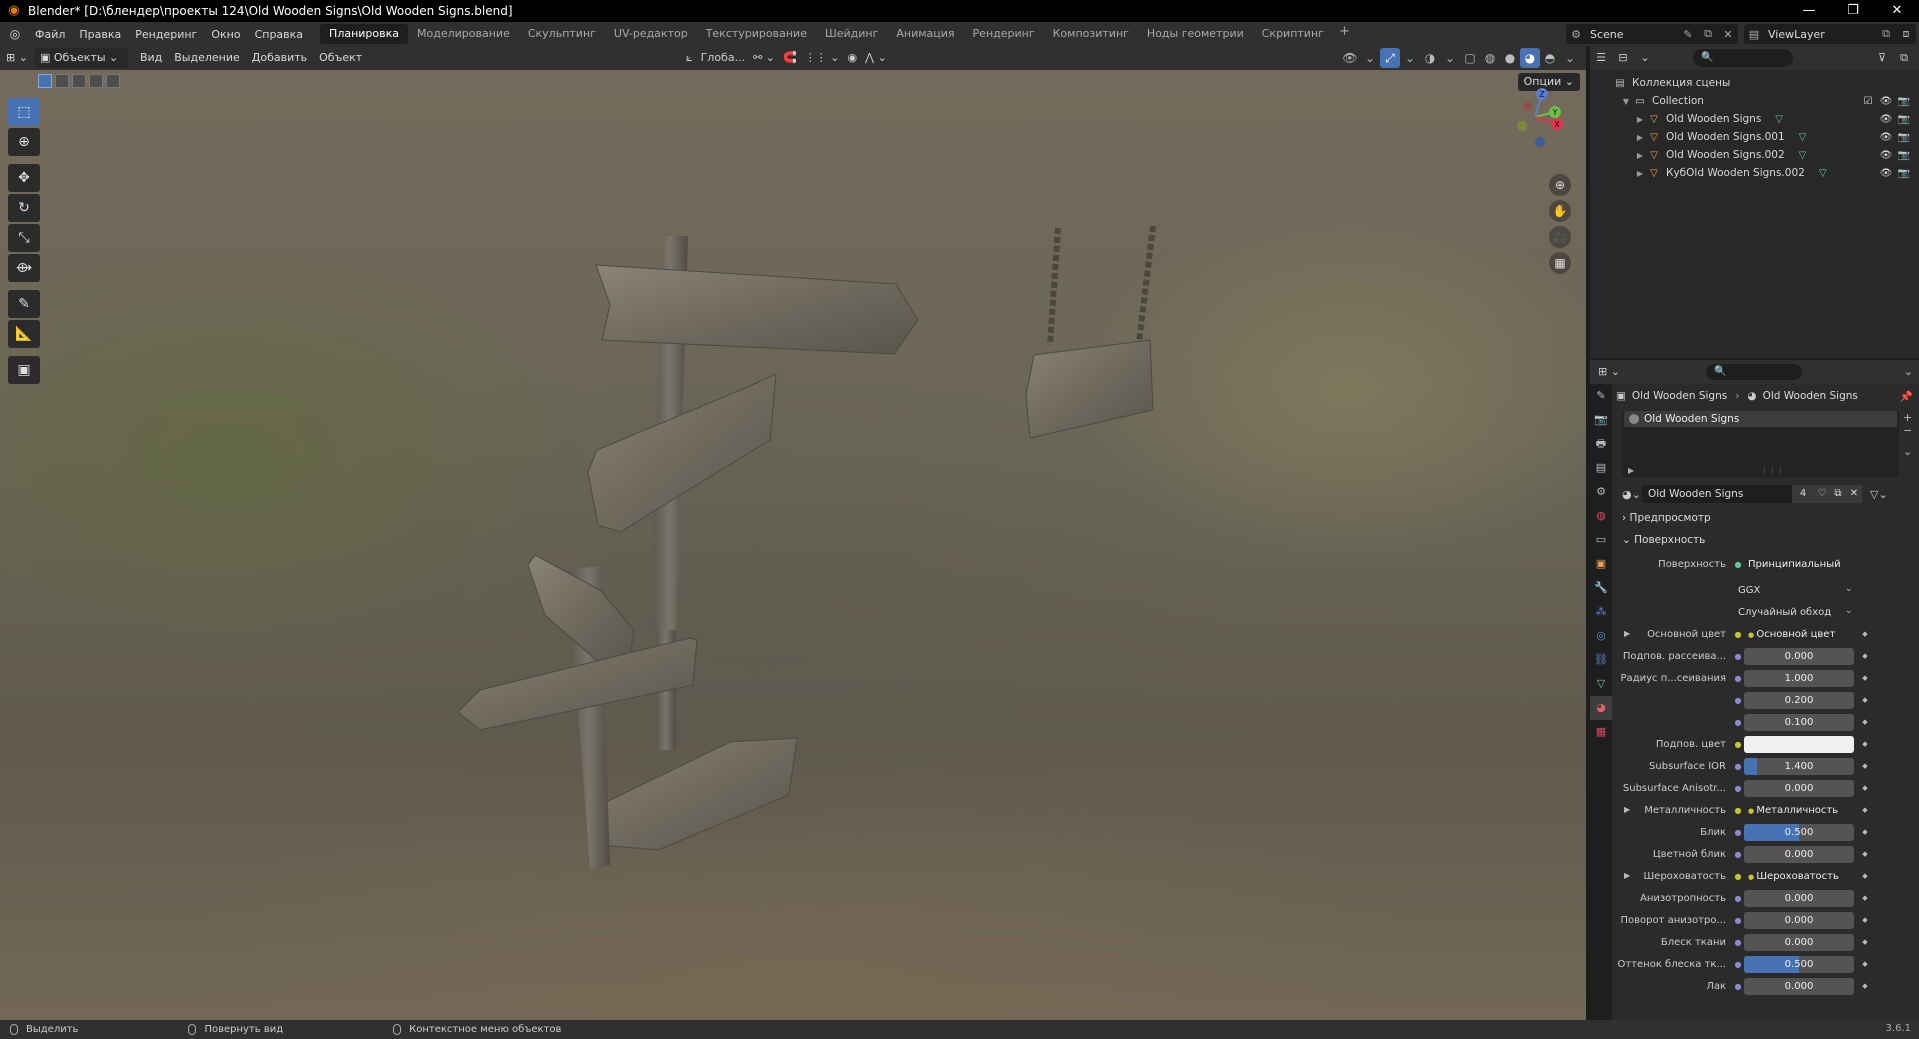 Image resolution: width=1919 pixels, height=1039 pixels. What do you see at coordinates (1623, 58) in the screenshot?
I see `display-mode-icon: ⊟` at bounding box center [1623, 58].